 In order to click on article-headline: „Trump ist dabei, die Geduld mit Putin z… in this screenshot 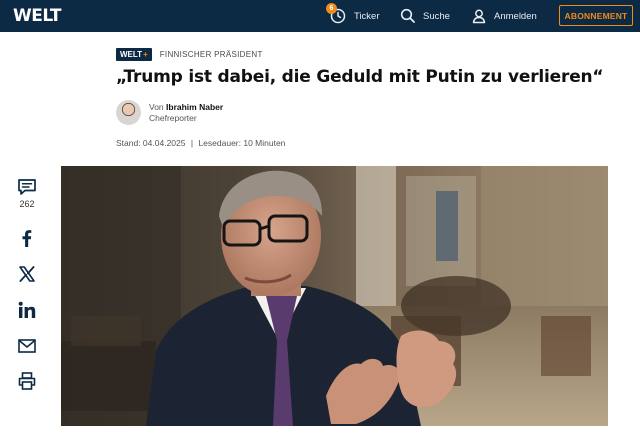, I will do `click(360, 77)`.